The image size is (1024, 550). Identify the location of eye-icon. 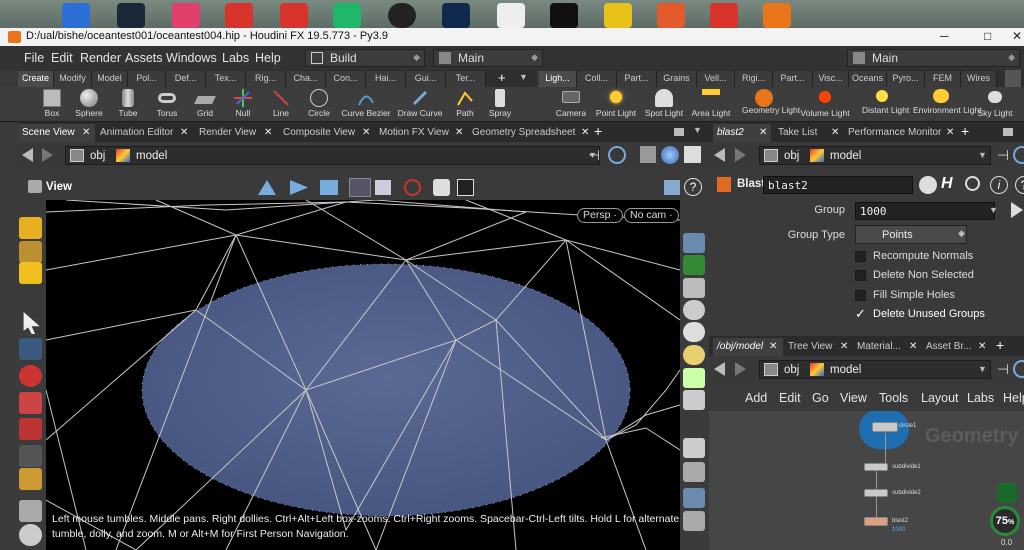
(694, 448).